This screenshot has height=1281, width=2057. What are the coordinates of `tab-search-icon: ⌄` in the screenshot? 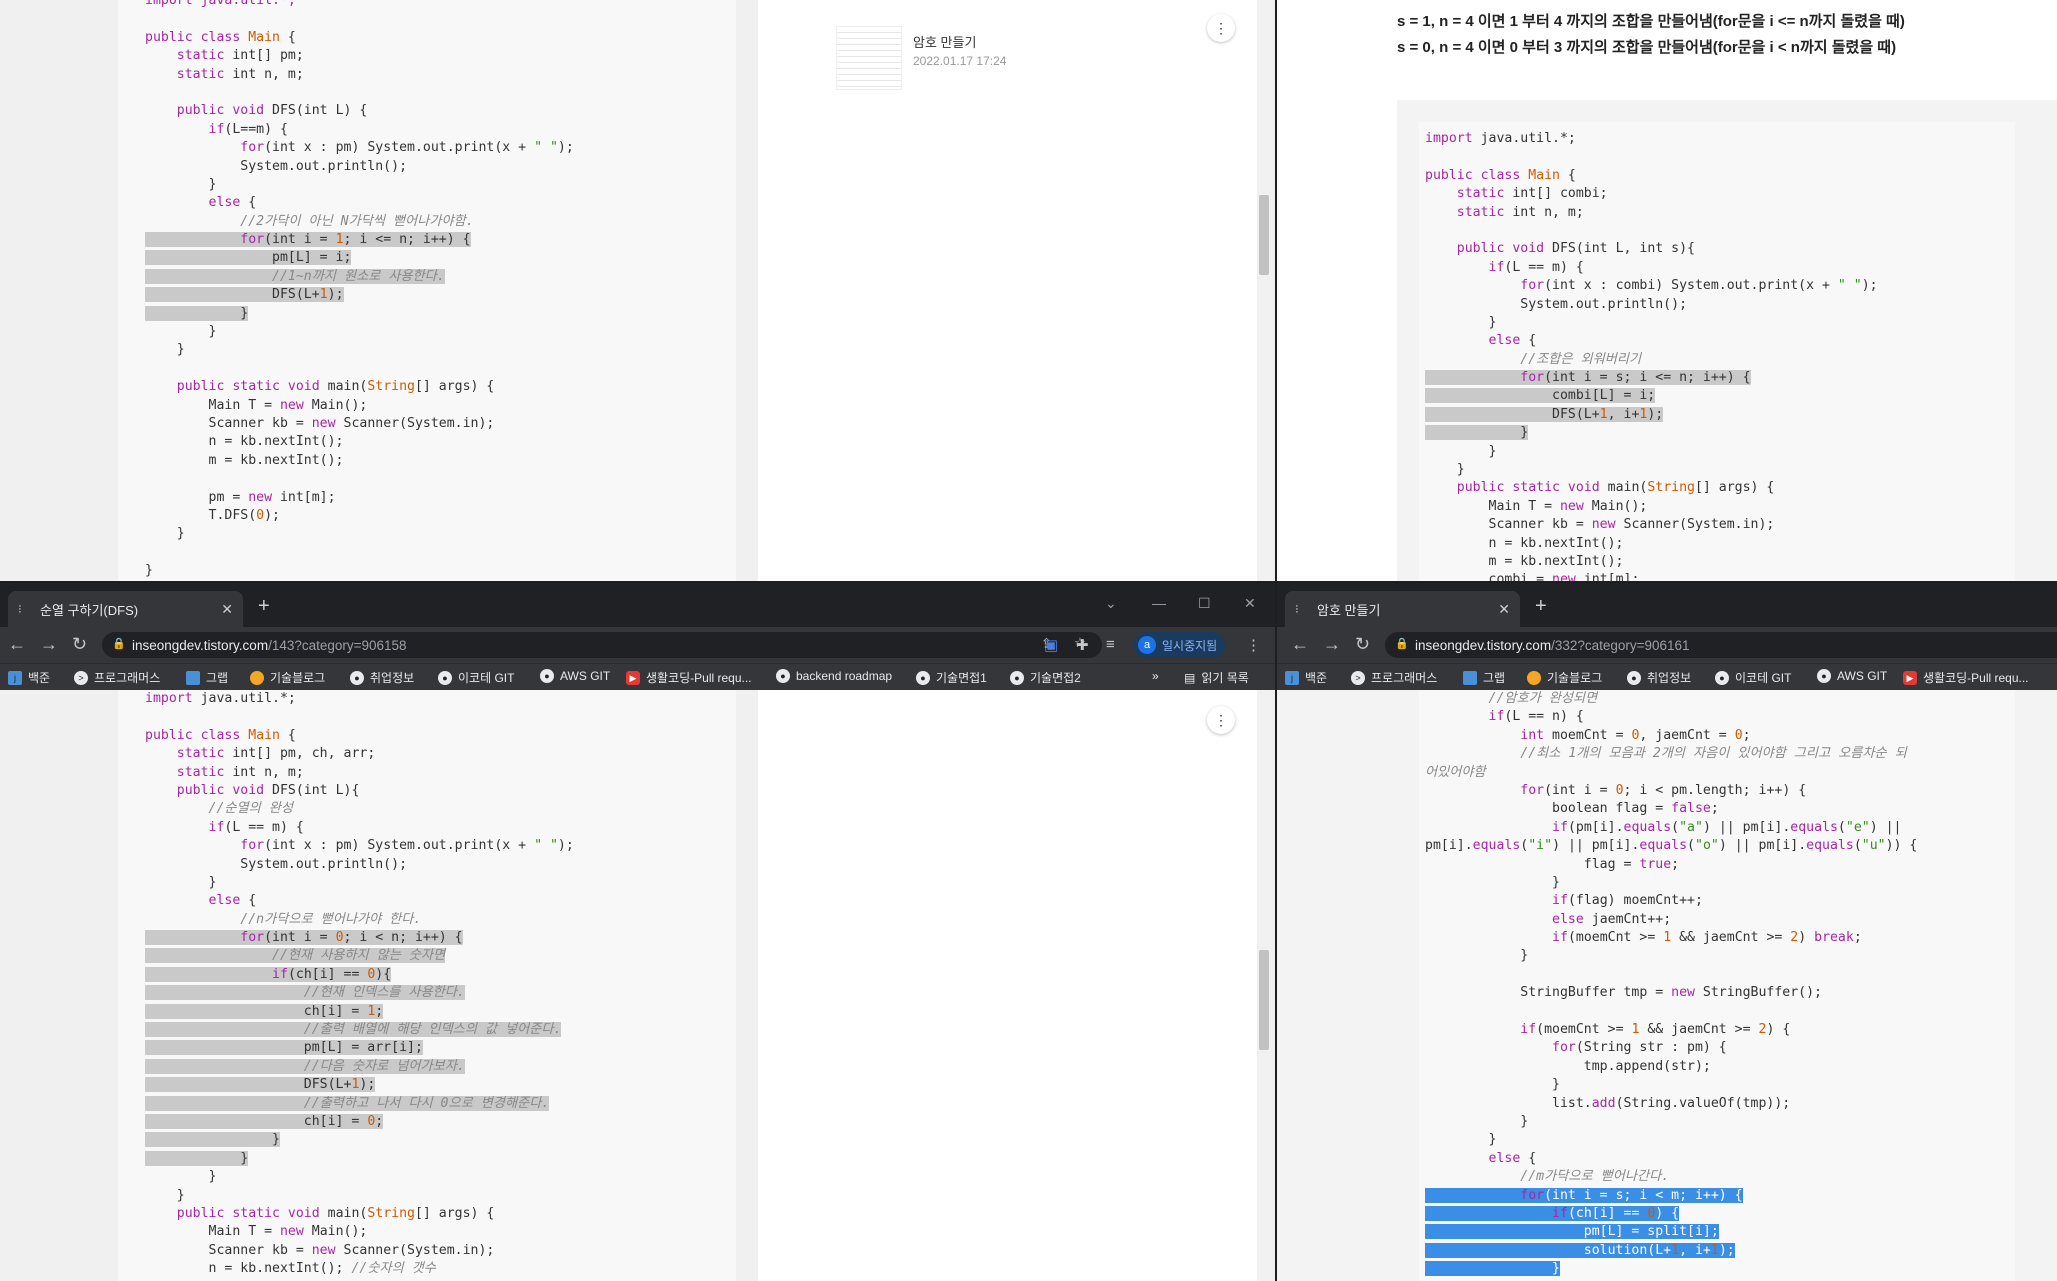 It's located at (1111, 603).